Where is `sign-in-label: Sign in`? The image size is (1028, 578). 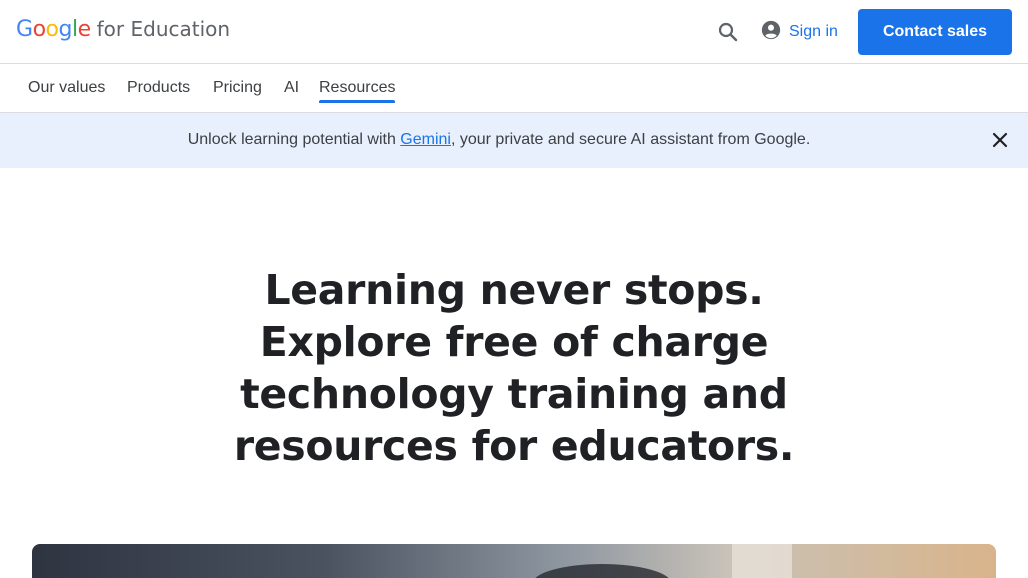
sign-in-label: Sign in is located at coordinates (813, 31).